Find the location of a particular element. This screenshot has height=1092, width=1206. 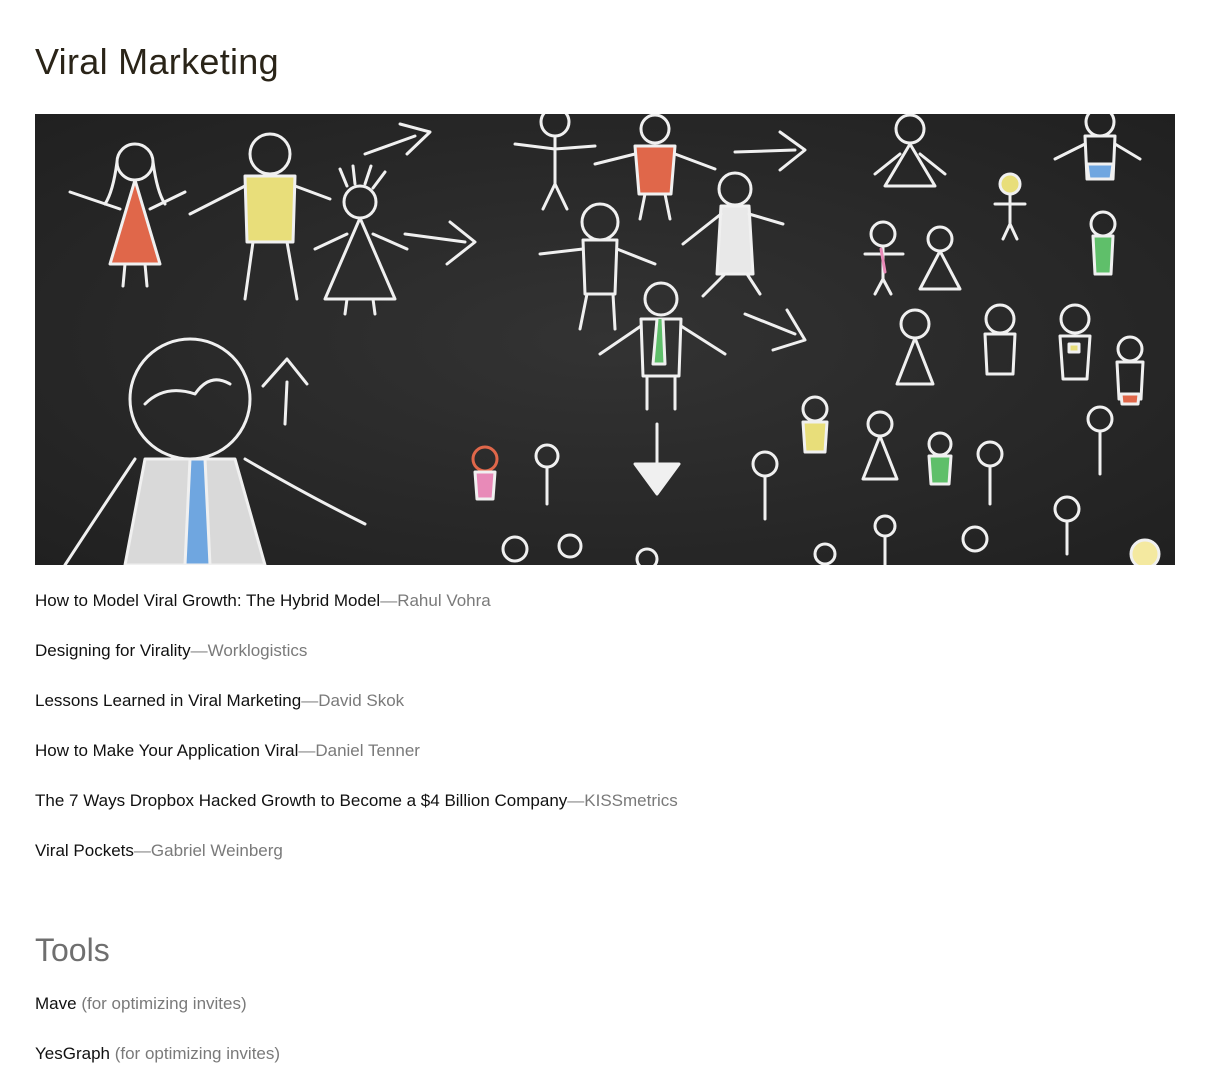

article-link: Viral Pockets is located at coordinates (84, 850).